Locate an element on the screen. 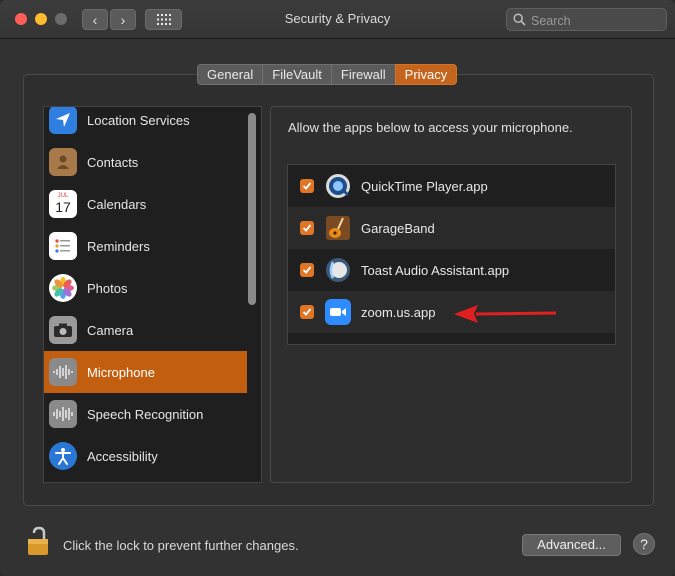 This screenshot has height=576, width=675. sidebar-item-microphone: Microphone is located at coordinates (145, 372).